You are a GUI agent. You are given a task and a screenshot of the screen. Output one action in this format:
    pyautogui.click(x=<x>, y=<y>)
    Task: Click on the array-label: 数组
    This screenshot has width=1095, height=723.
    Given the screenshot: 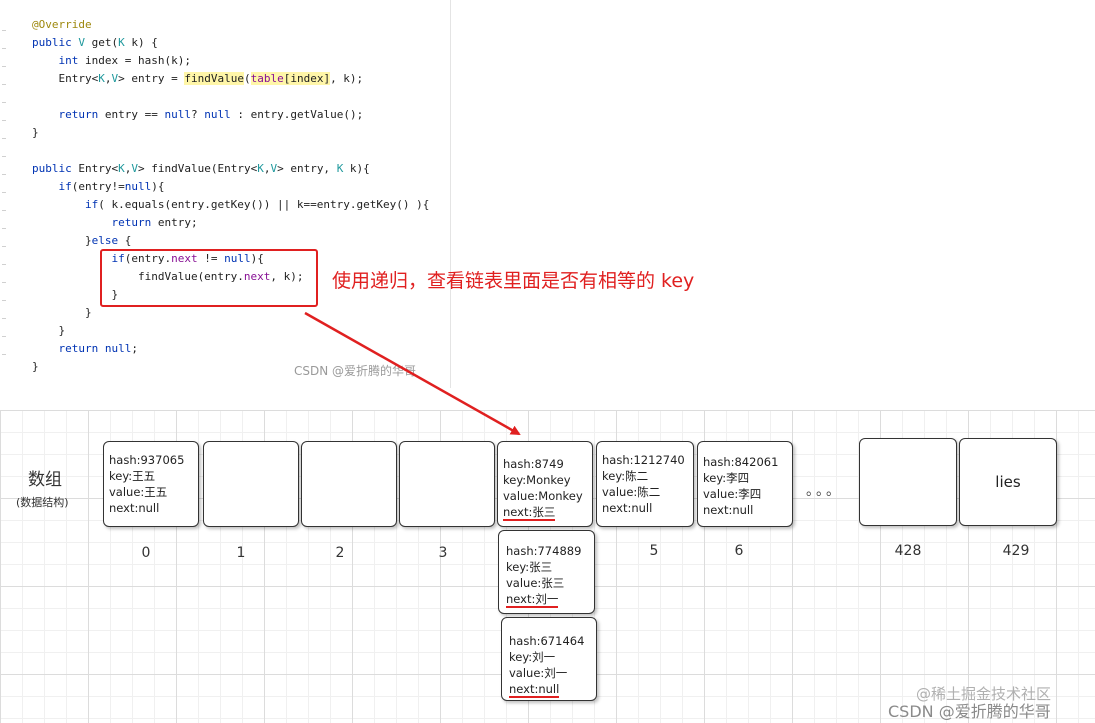 What is the action you would take?
    pyautogui.click(x=45, y=480)
    